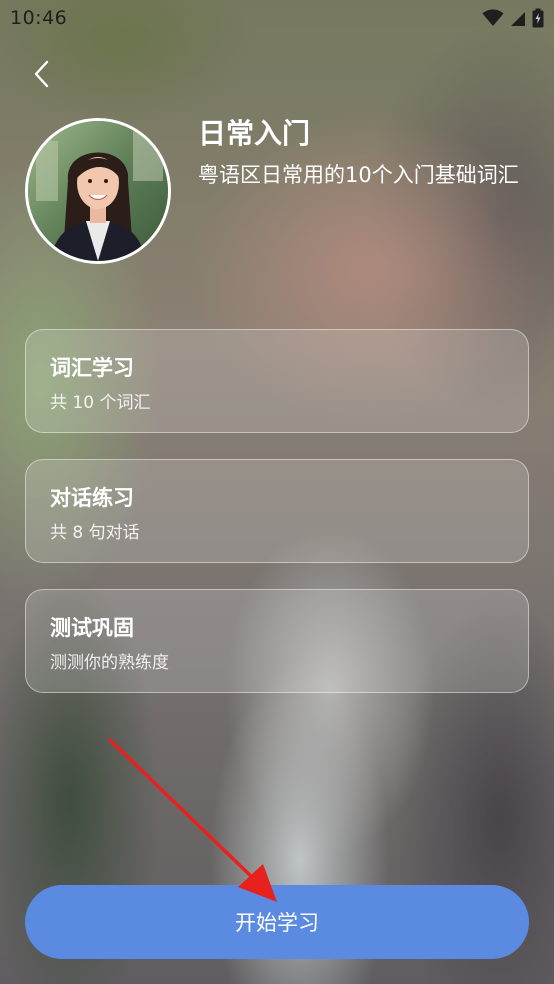  What do you see at coordinates (358, 175) in the screenshot?
I see `course-description: 粤语区日常用的10个入门基础词汇` at bounding box center [358, 175].